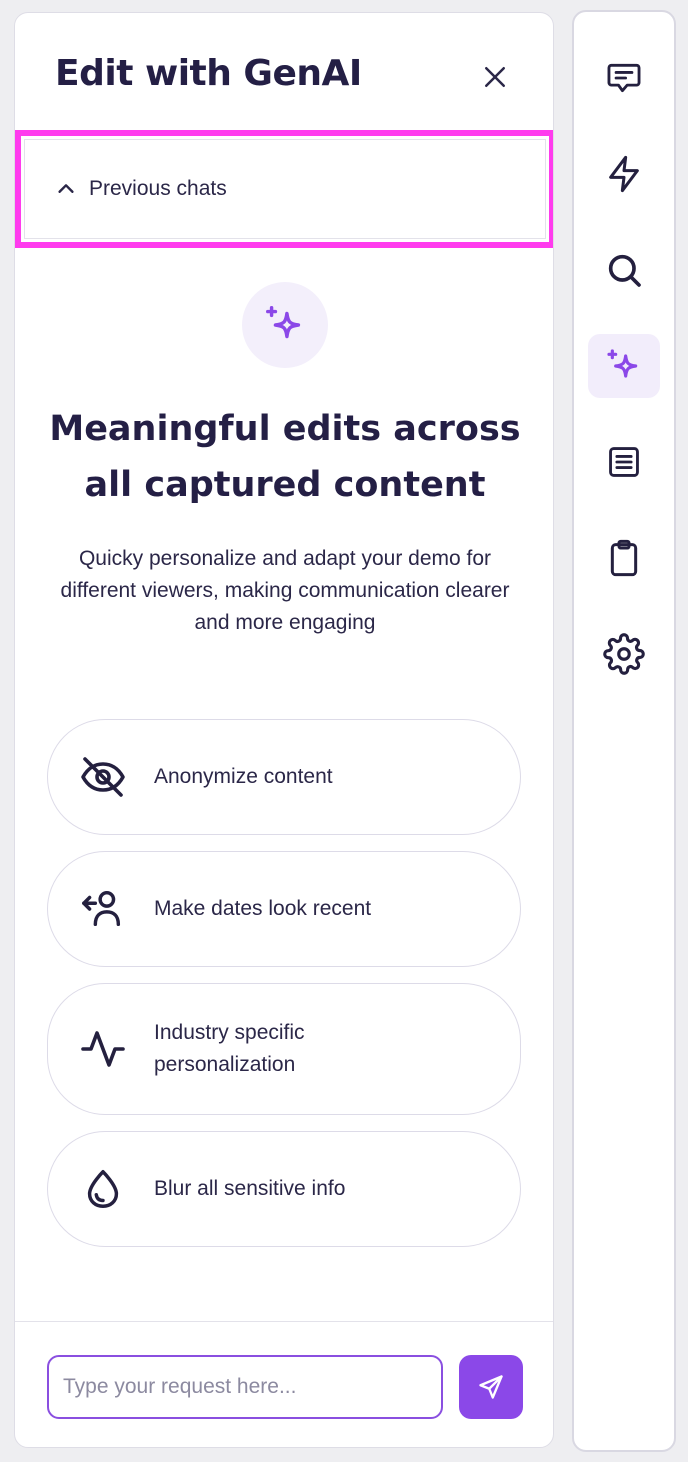 Image resolution: width=688 pixels, height=1462 pixels. I want to click on suggestion-make-dates-recent: Make dates look recent, so click(284, 909).